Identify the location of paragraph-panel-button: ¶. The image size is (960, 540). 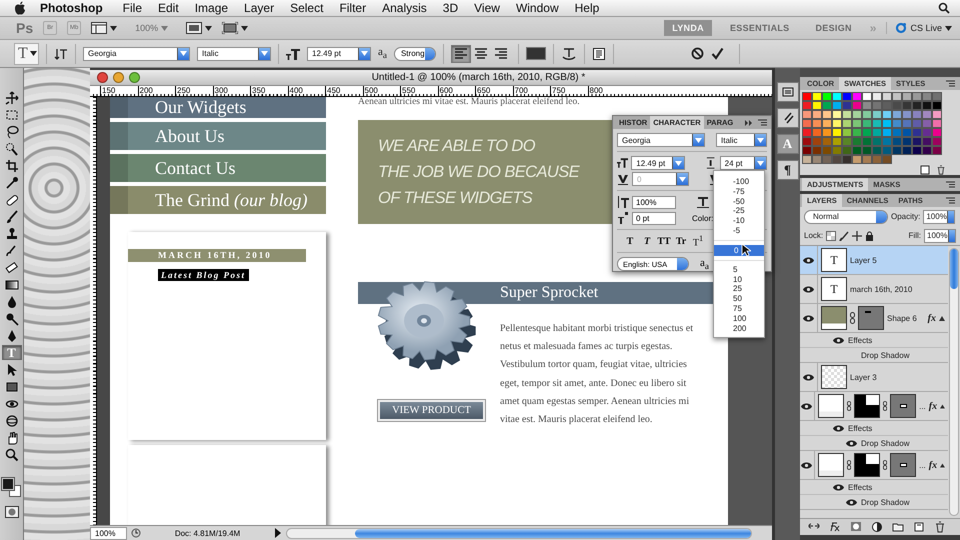
(787, 170).